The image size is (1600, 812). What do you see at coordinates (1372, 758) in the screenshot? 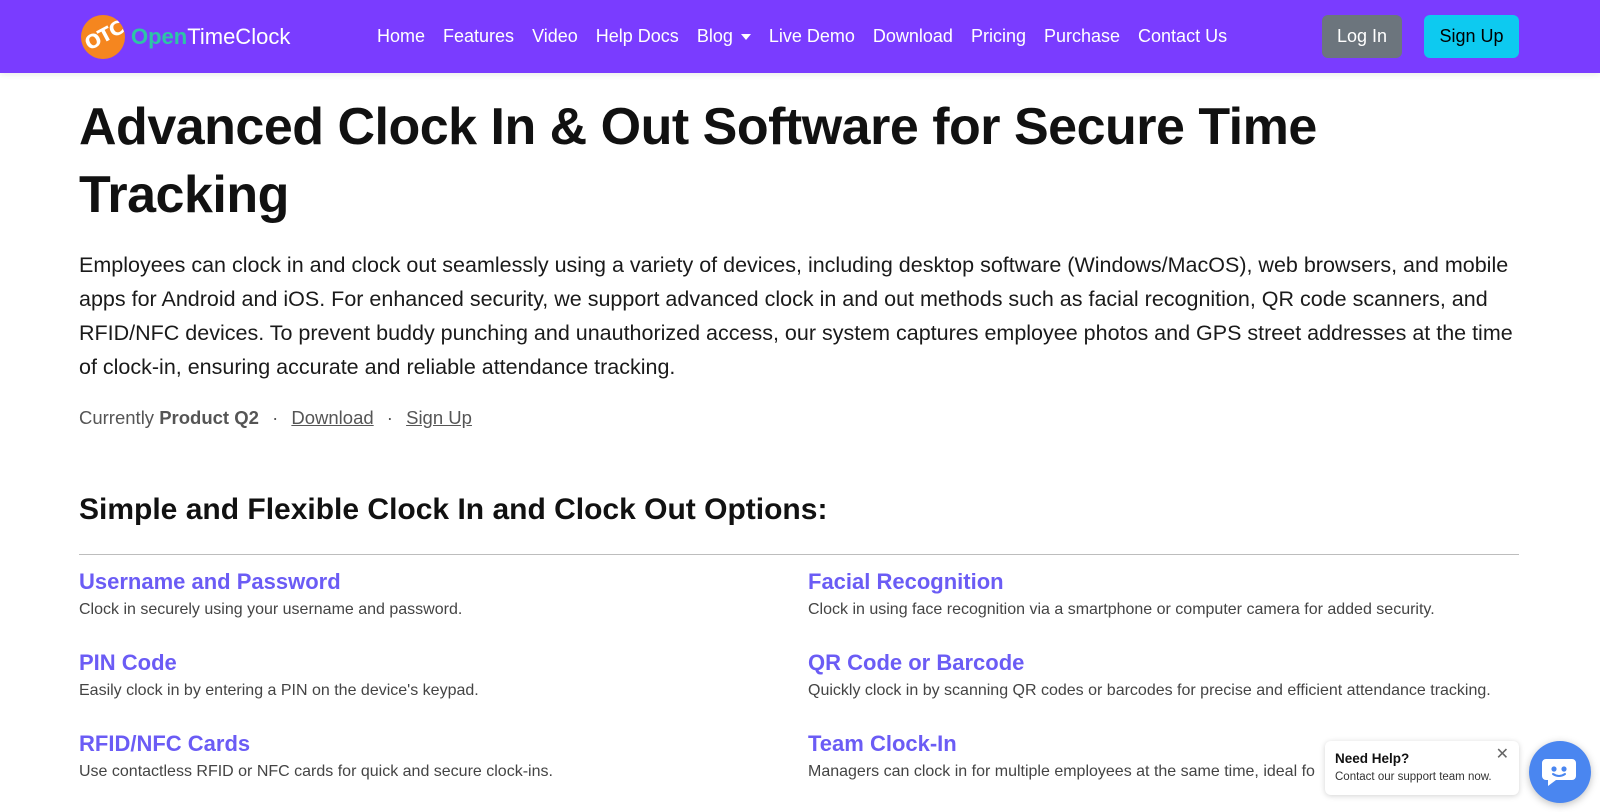
I see `help-title: Need Help?` at bounding box center [1372, 758].